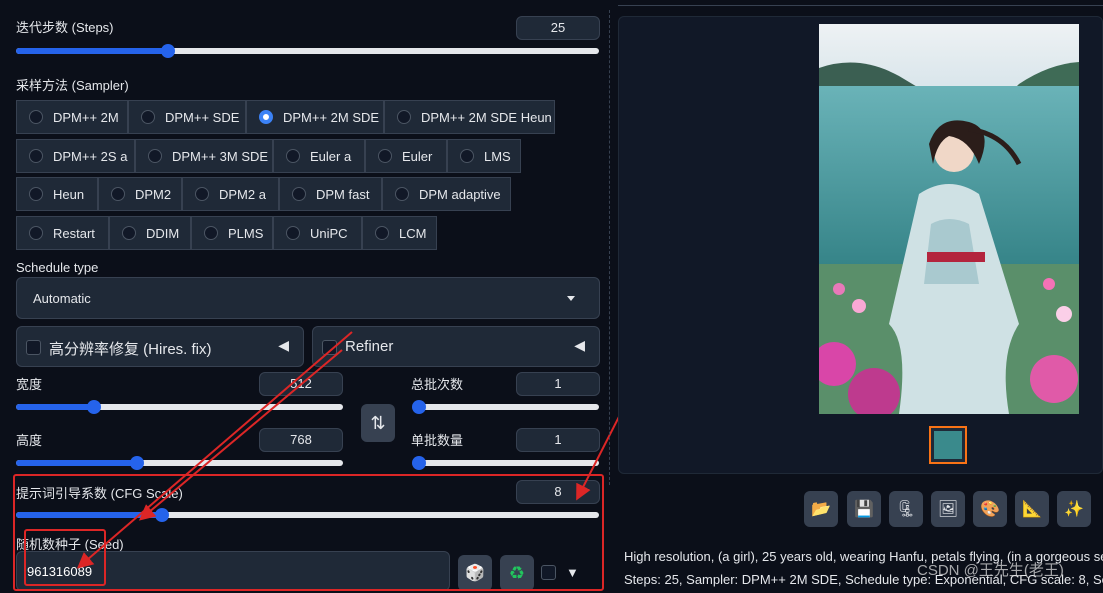  Describe the element at coordinates (240, 435) in the screenshot. I see `annotation-arrow-to-slider` at that location.